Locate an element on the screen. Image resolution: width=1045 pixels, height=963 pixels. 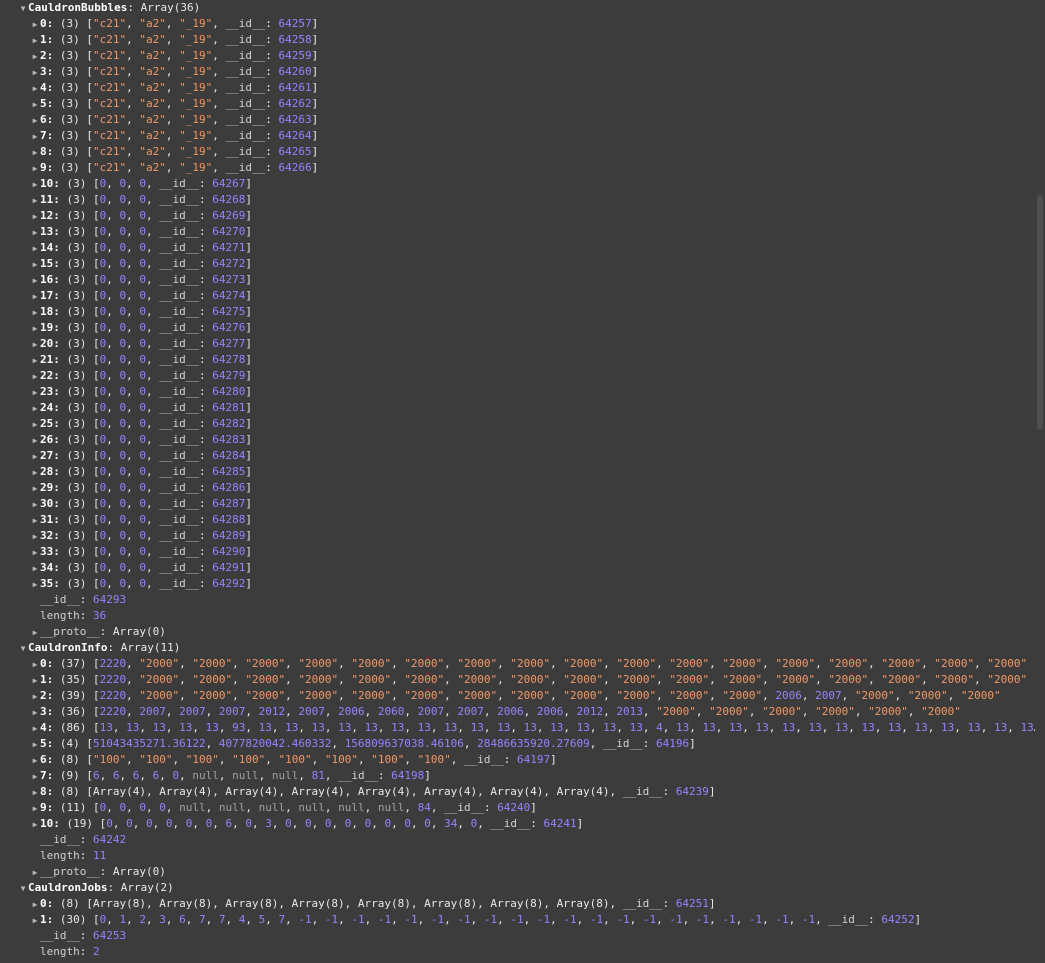
section-header: ▼ CauldronBubbles: Array(36) is located at coordinates (517, 8).